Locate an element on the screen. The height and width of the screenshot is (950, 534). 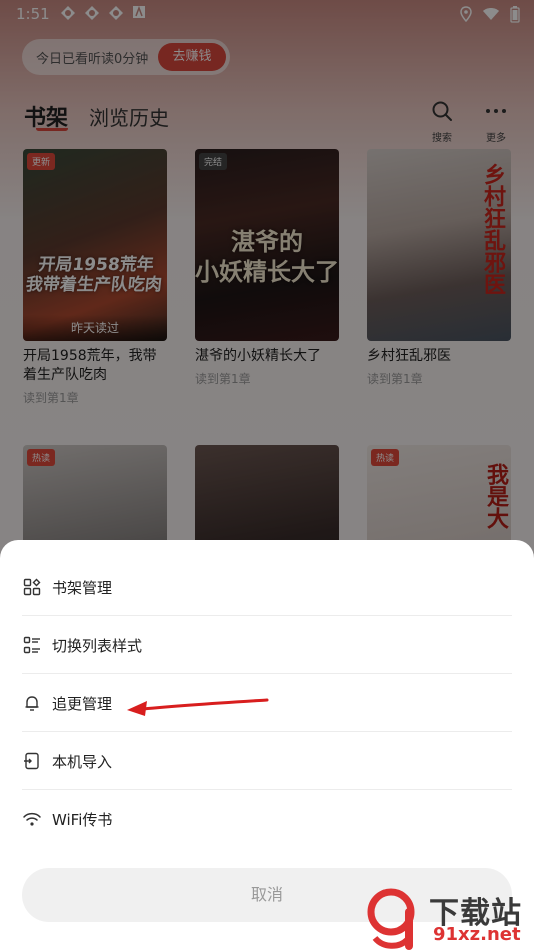
watermark-url: 91xz.net is located at coordinates (477, 934).